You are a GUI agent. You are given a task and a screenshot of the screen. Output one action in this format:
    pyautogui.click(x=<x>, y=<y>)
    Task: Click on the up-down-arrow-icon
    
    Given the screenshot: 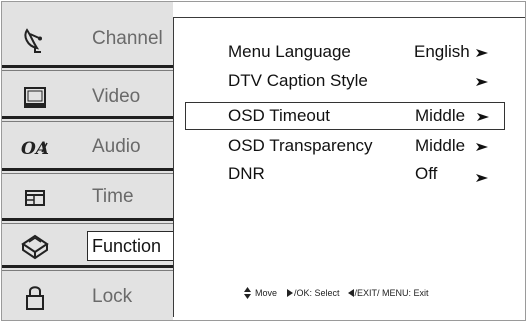 What is the action you would take?
    pyautogui.click(x=247, y=293)
    